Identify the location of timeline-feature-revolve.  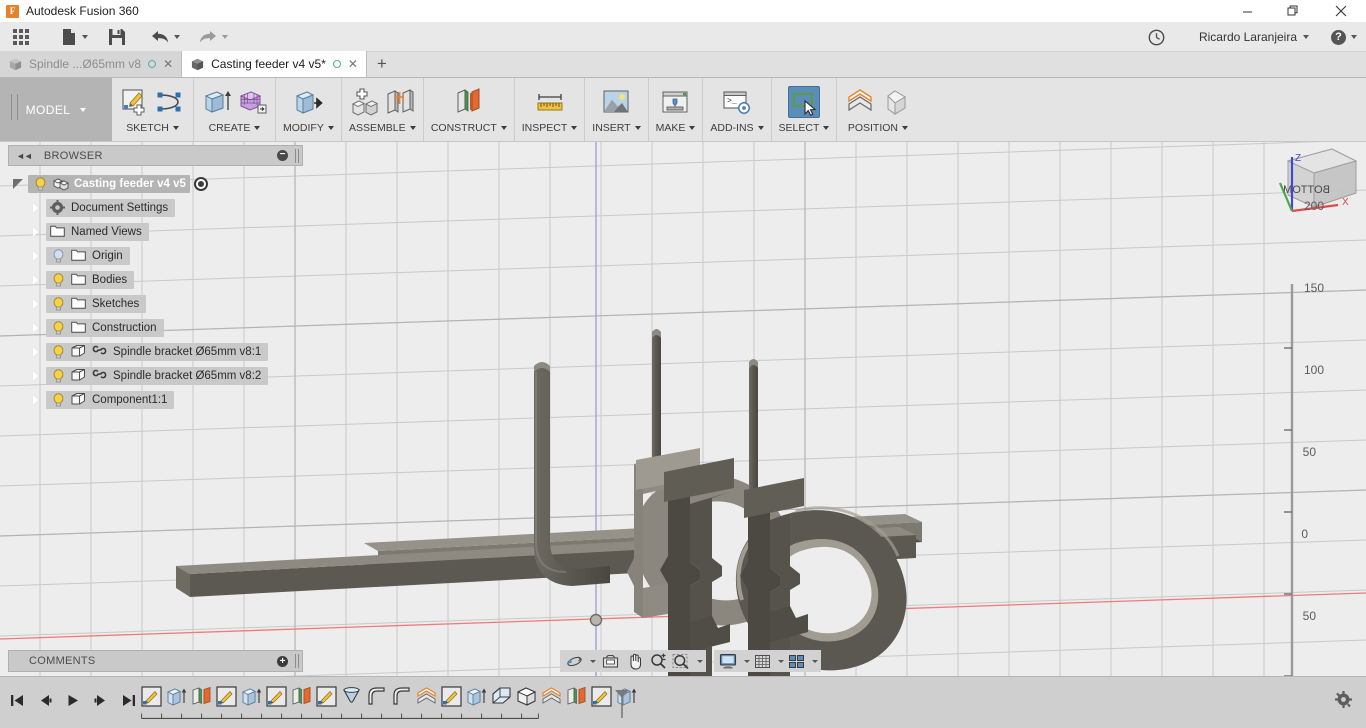
(351, 696).